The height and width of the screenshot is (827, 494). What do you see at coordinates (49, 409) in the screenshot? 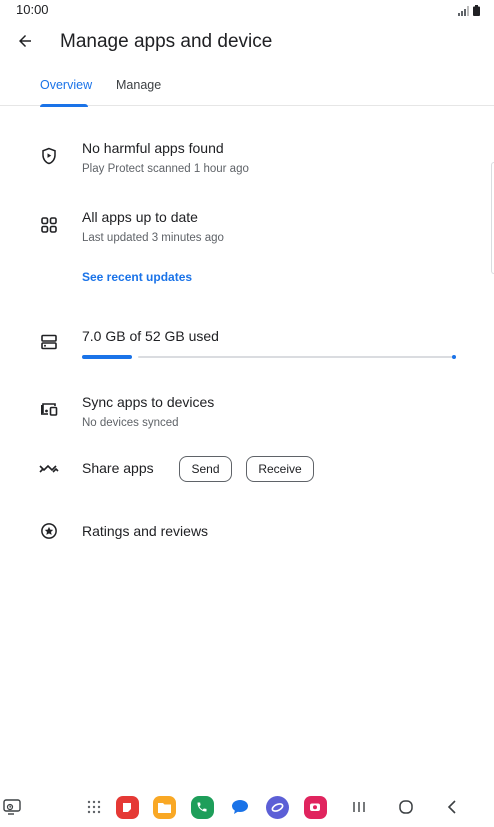
I see `devices-icon` at bounding box center [49, 409].